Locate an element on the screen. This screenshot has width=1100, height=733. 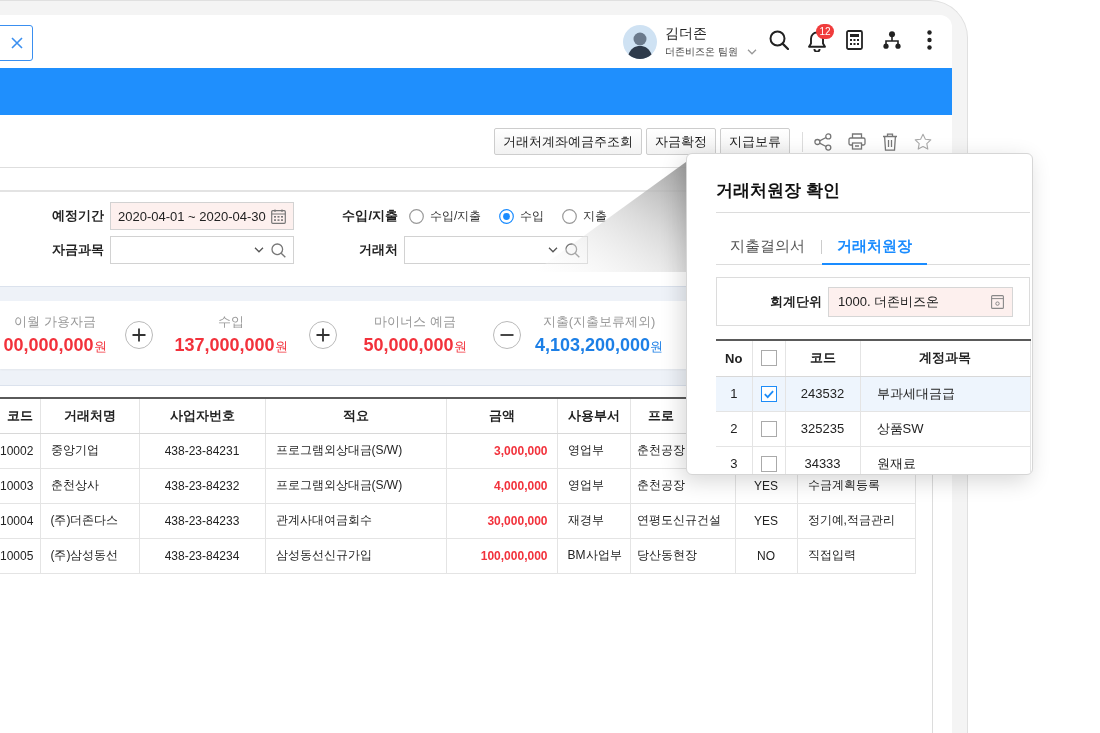
toolbar-button: 지급보류 is located at coordinates (755, 141).